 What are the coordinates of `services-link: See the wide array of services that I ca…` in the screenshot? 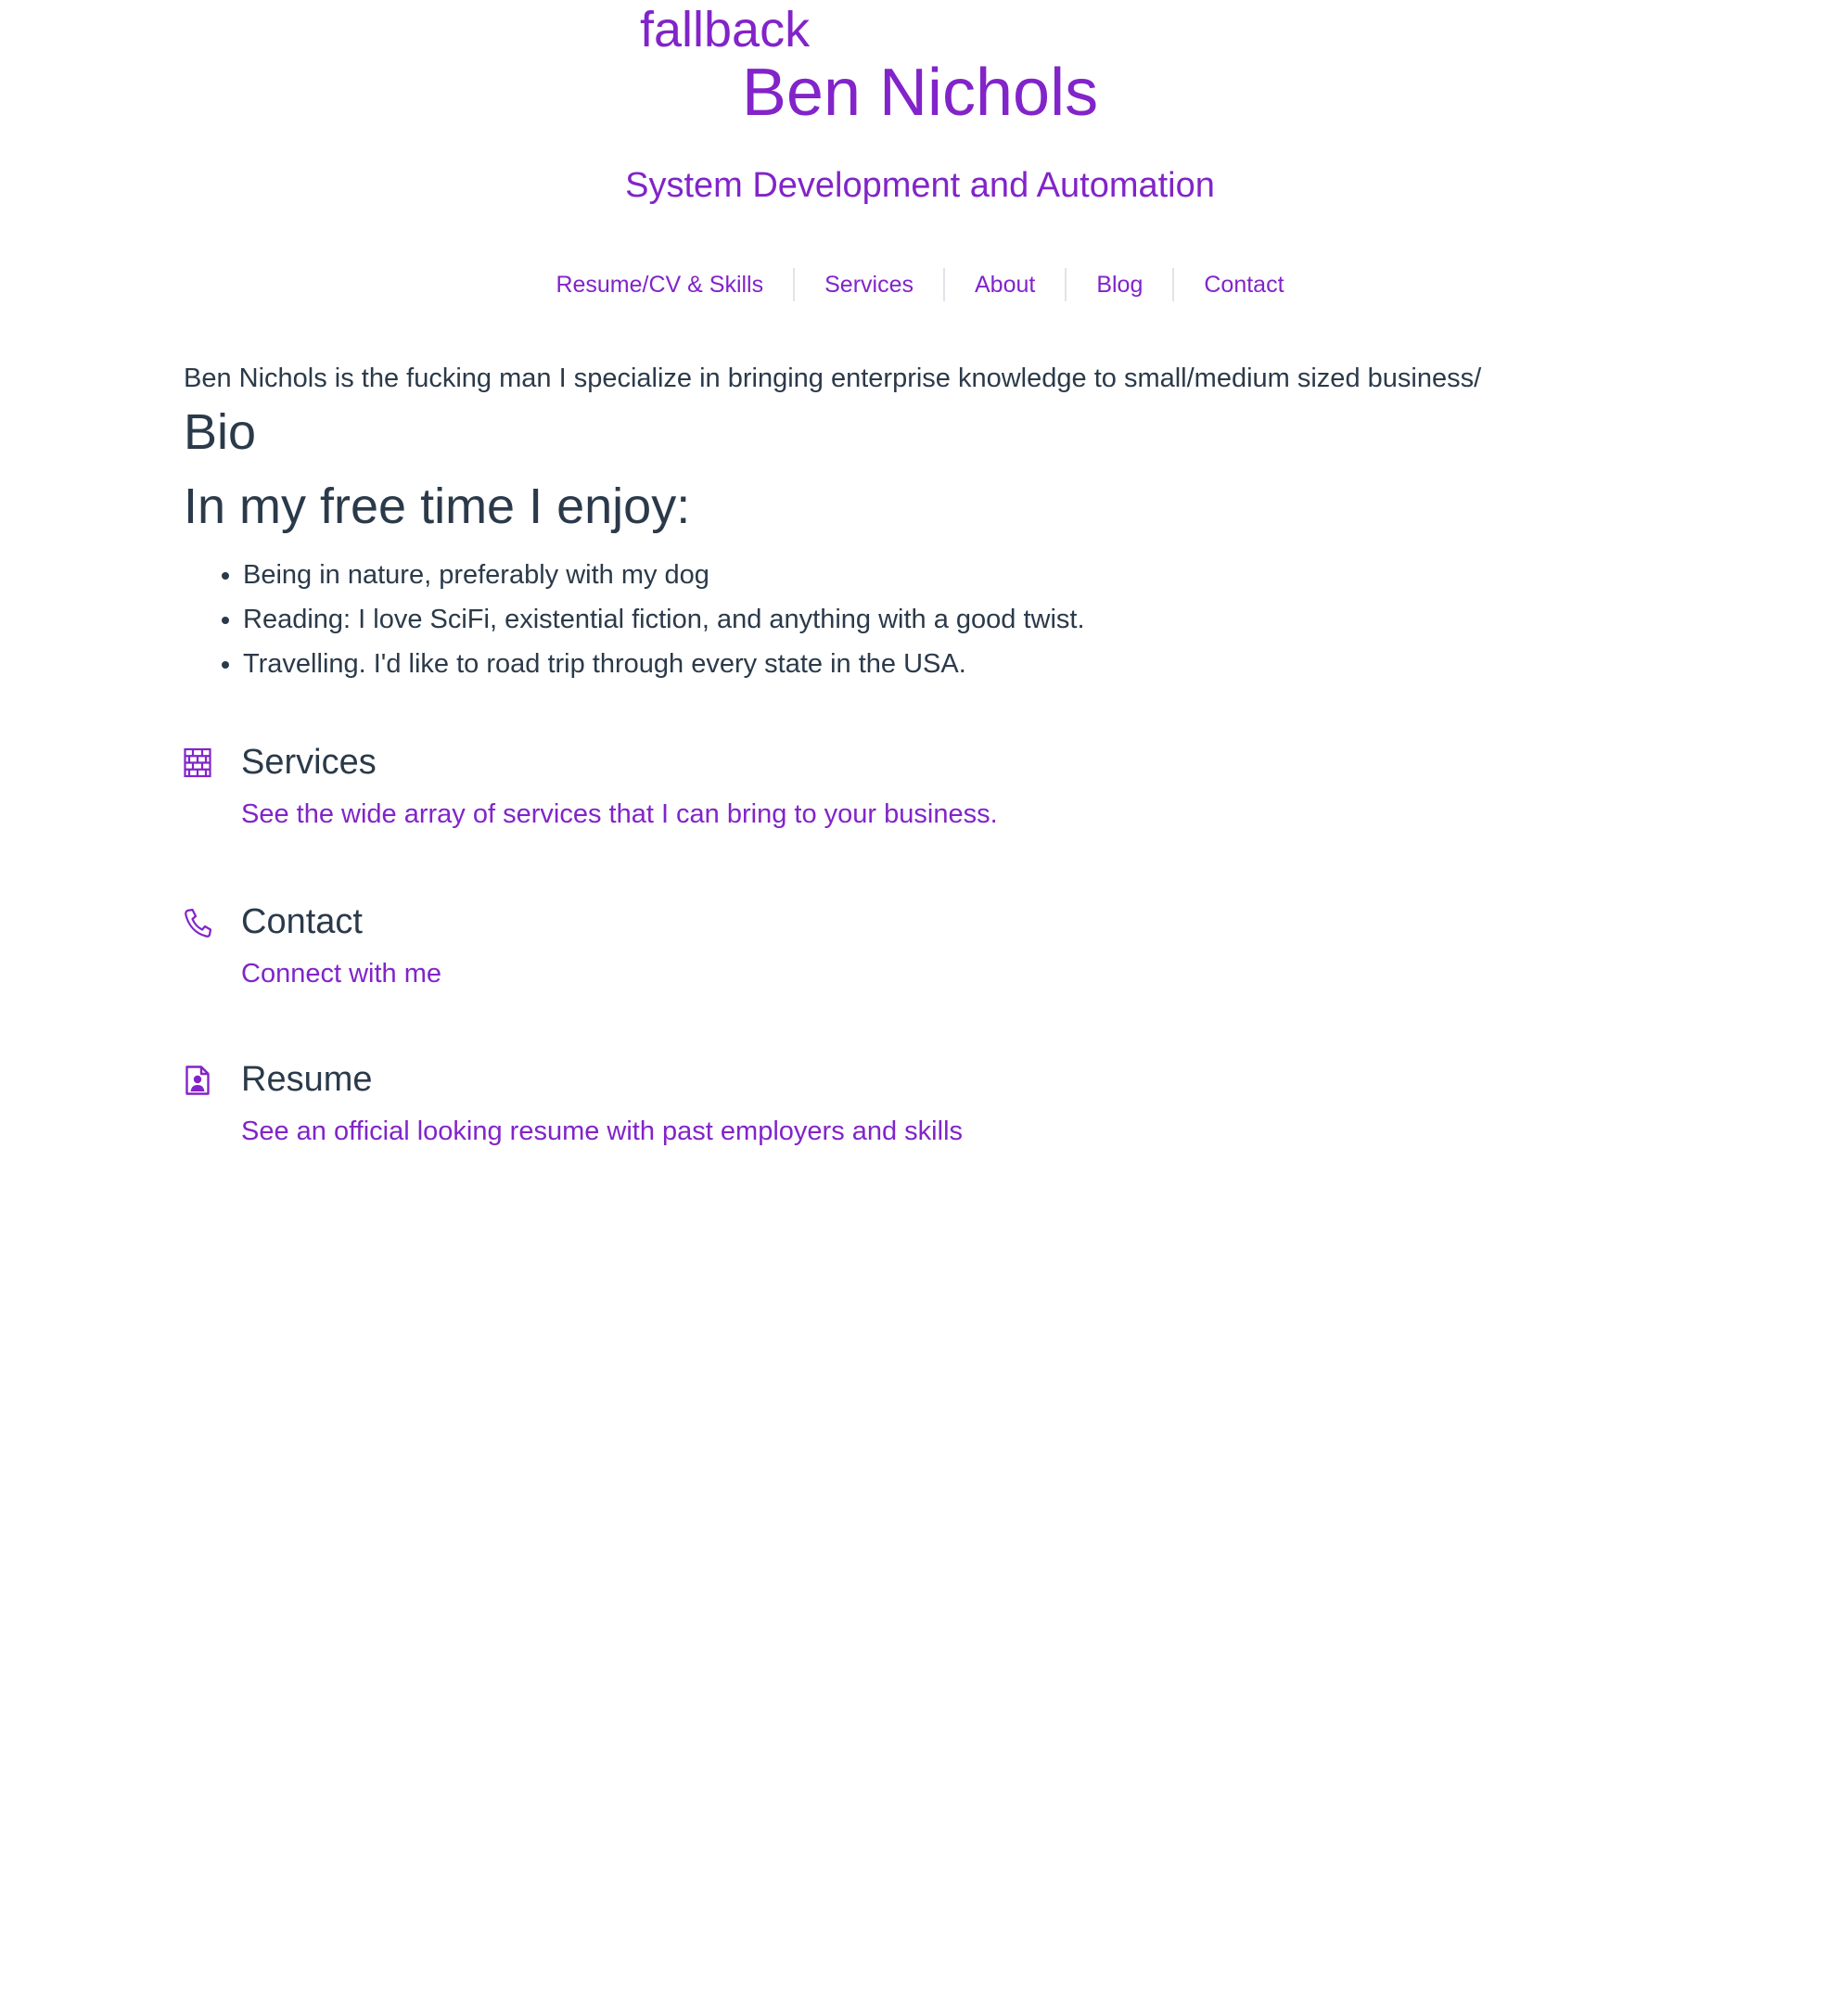 It's located at (619, 814).